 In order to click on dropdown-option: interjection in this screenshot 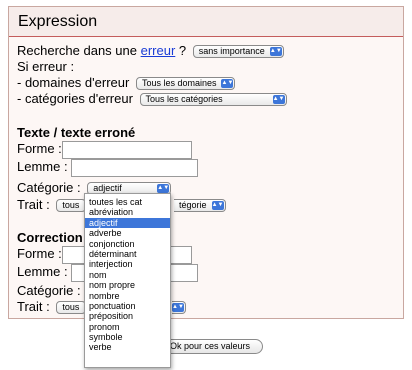, I will do `click(127, 264)`.